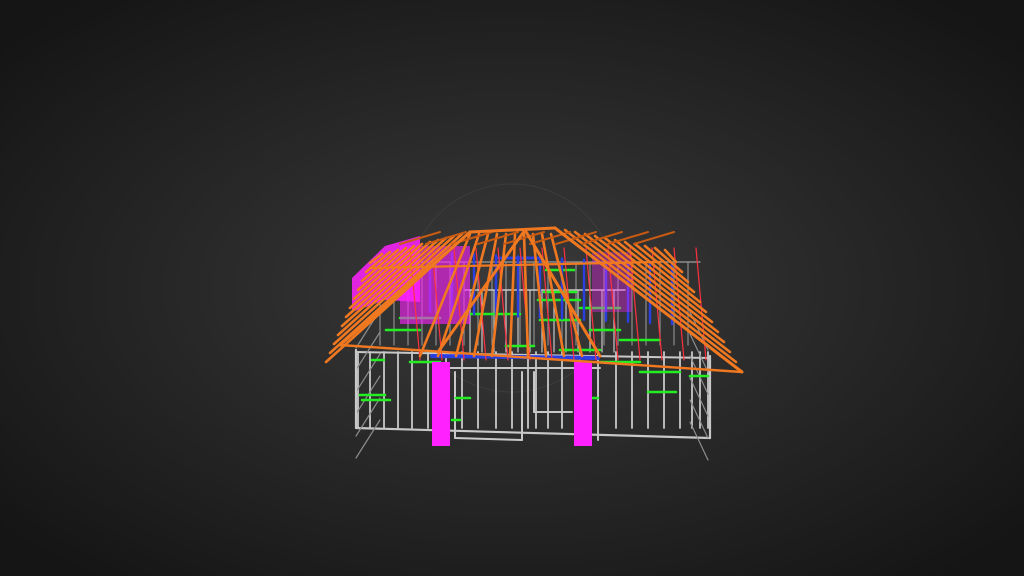 This screenshot has height=576, width=1024. What do you see at coordinates (583, 404) in the screenshot?
I see `front-post-panel-right` at bounding box center [583, 404].